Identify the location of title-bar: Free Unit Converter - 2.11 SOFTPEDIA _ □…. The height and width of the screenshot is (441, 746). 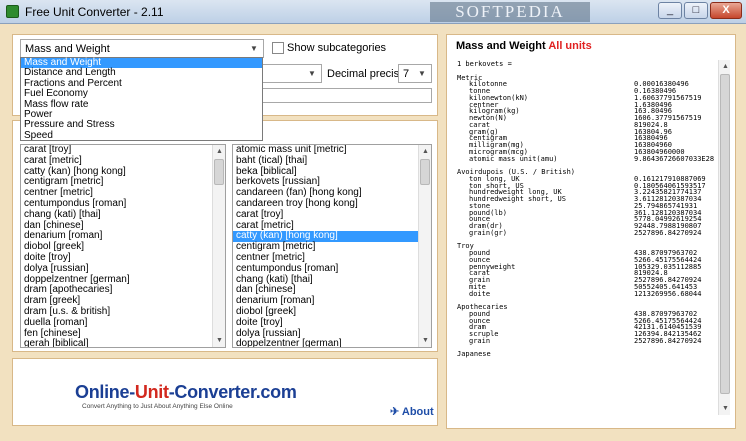
(373, 12).